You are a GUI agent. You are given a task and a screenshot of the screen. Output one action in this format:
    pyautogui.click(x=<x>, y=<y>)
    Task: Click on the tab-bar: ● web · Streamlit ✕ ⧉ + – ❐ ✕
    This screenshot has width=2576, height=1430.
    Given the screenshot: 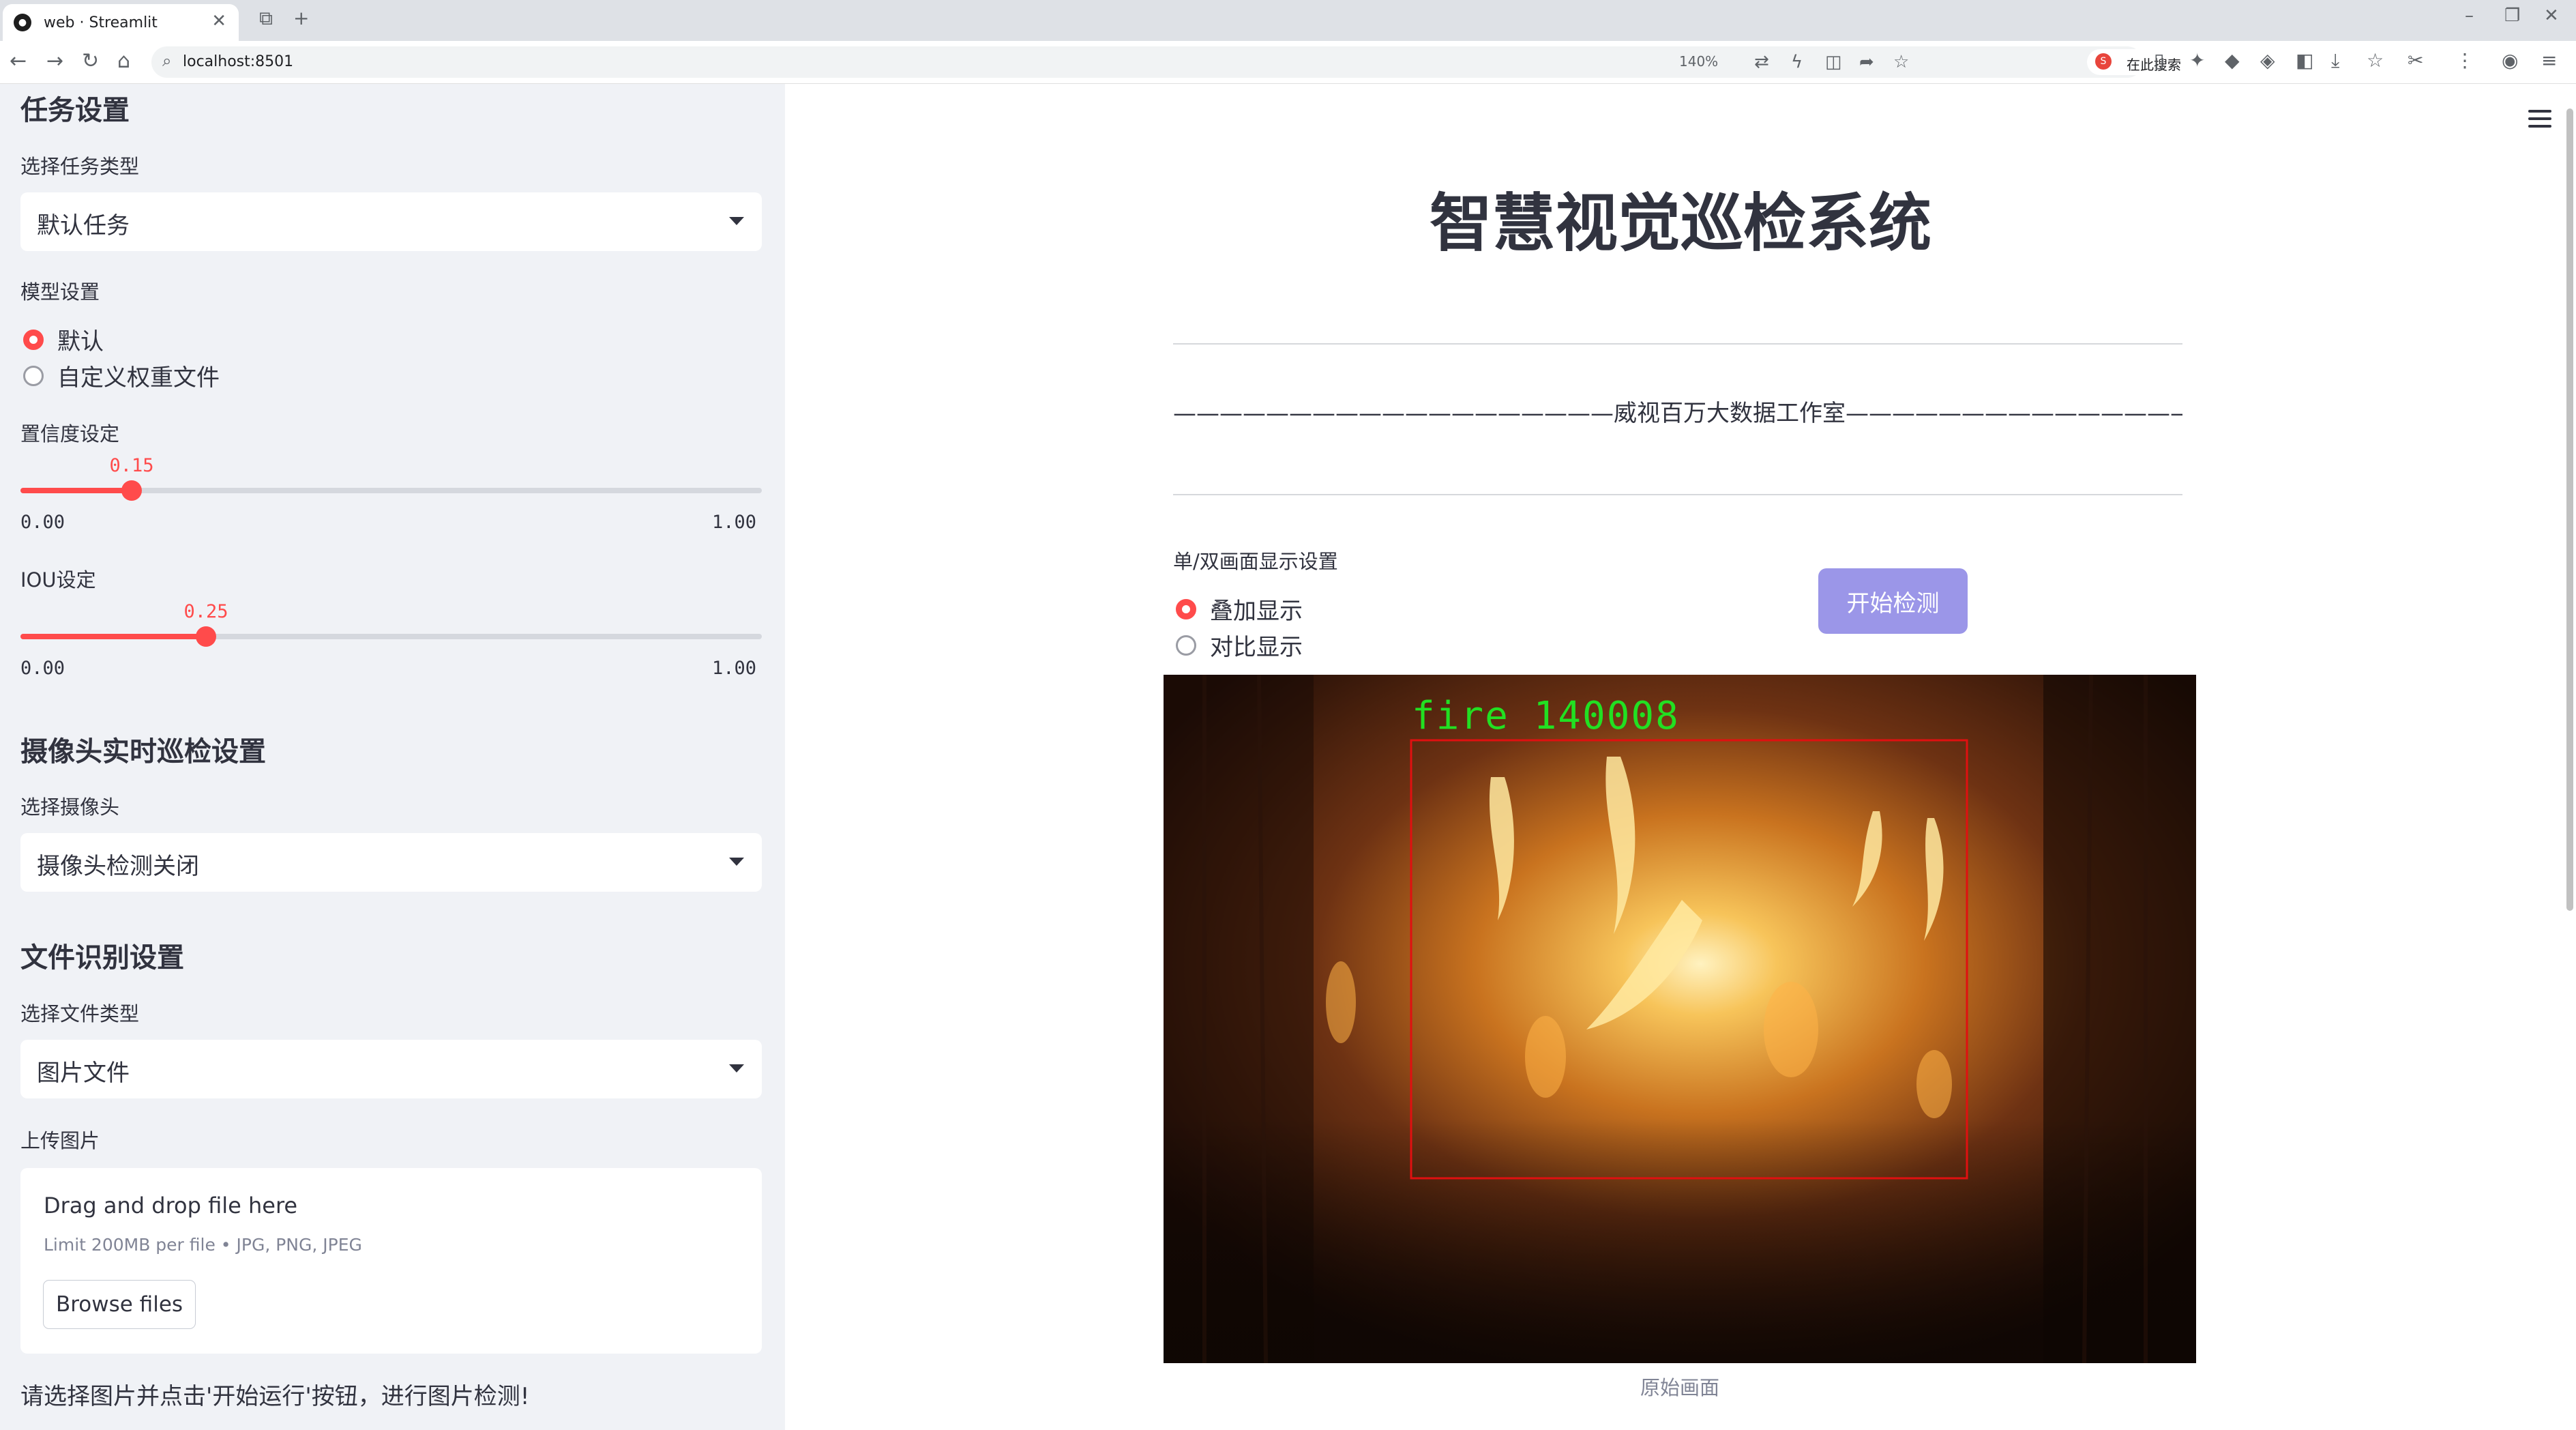 What is the action you would take?
    pyautogui.click(x=1288, y=20)
    